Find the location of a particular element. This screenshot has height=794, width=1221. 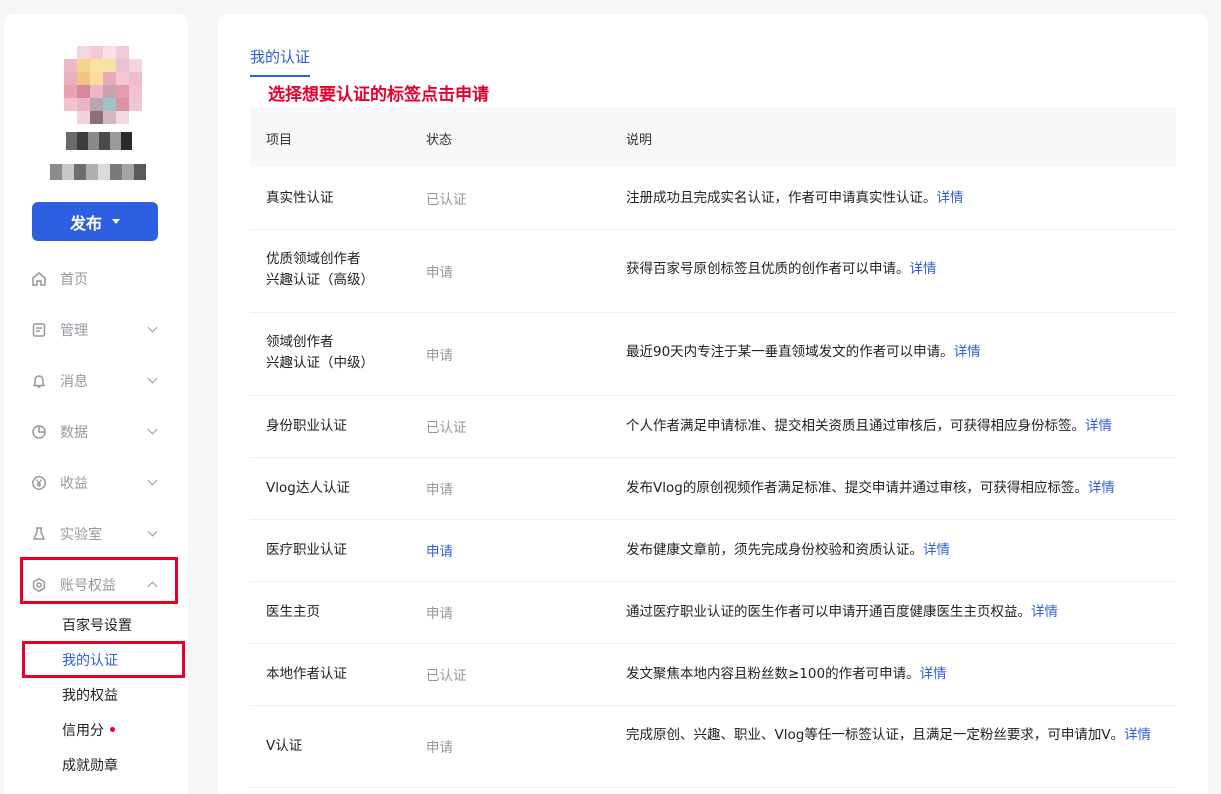

row-name: Vlog达人认证 is located at coordinates (308, 488).